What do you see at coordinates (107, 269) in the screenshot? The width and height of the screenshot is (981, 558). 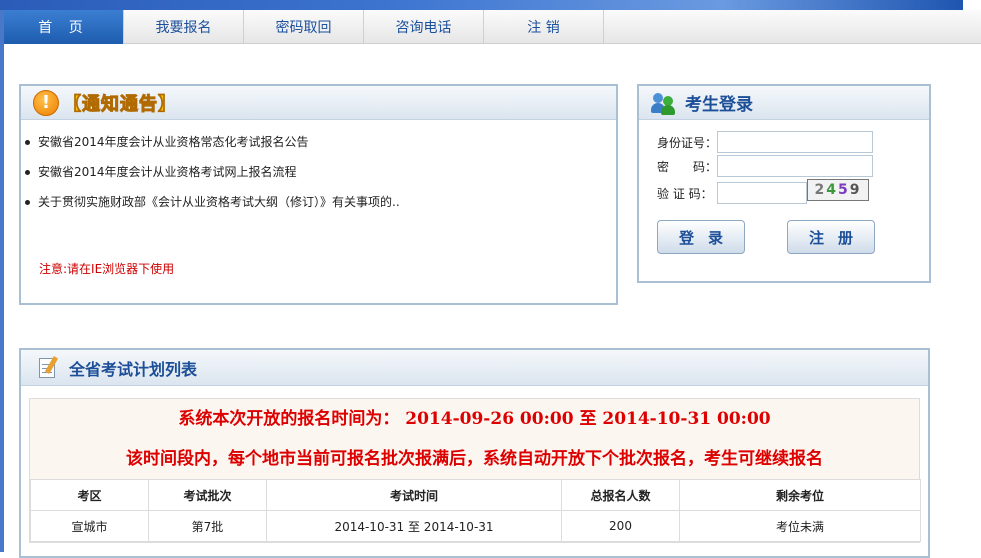 I see `browser-warning: 注意:请在IE浏览器下使用` at bounding box center [107, 269].